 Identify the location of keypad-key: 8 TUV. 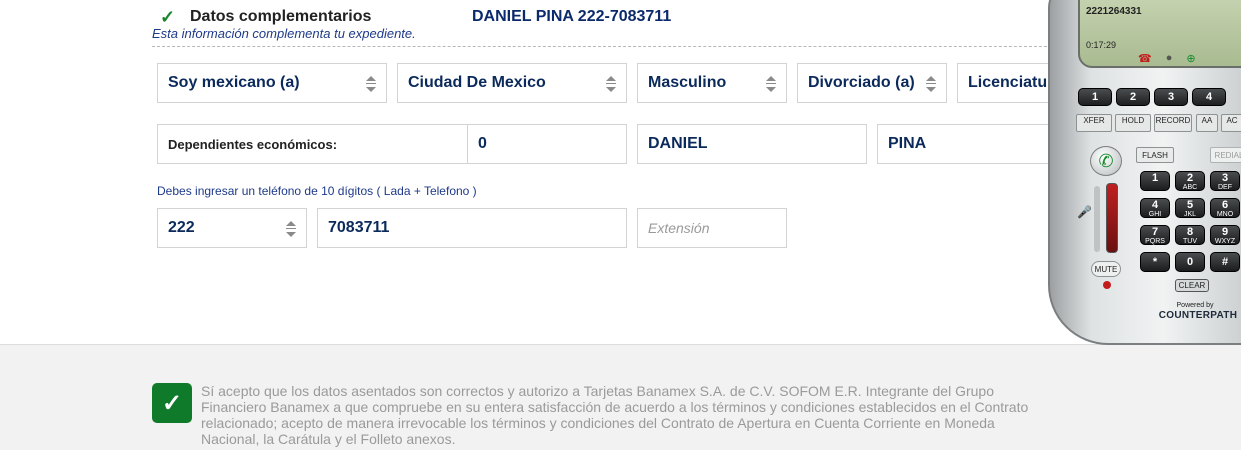
(1190, 235).